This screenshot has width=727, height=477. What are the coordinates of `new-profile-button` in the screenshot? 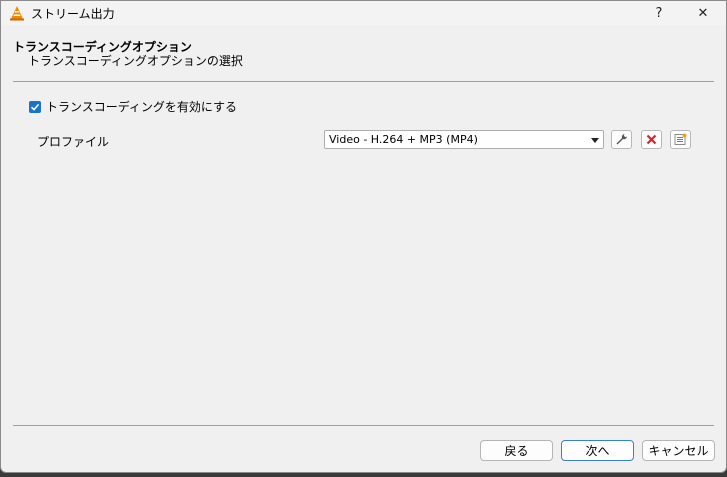 It's located at (680, 139).